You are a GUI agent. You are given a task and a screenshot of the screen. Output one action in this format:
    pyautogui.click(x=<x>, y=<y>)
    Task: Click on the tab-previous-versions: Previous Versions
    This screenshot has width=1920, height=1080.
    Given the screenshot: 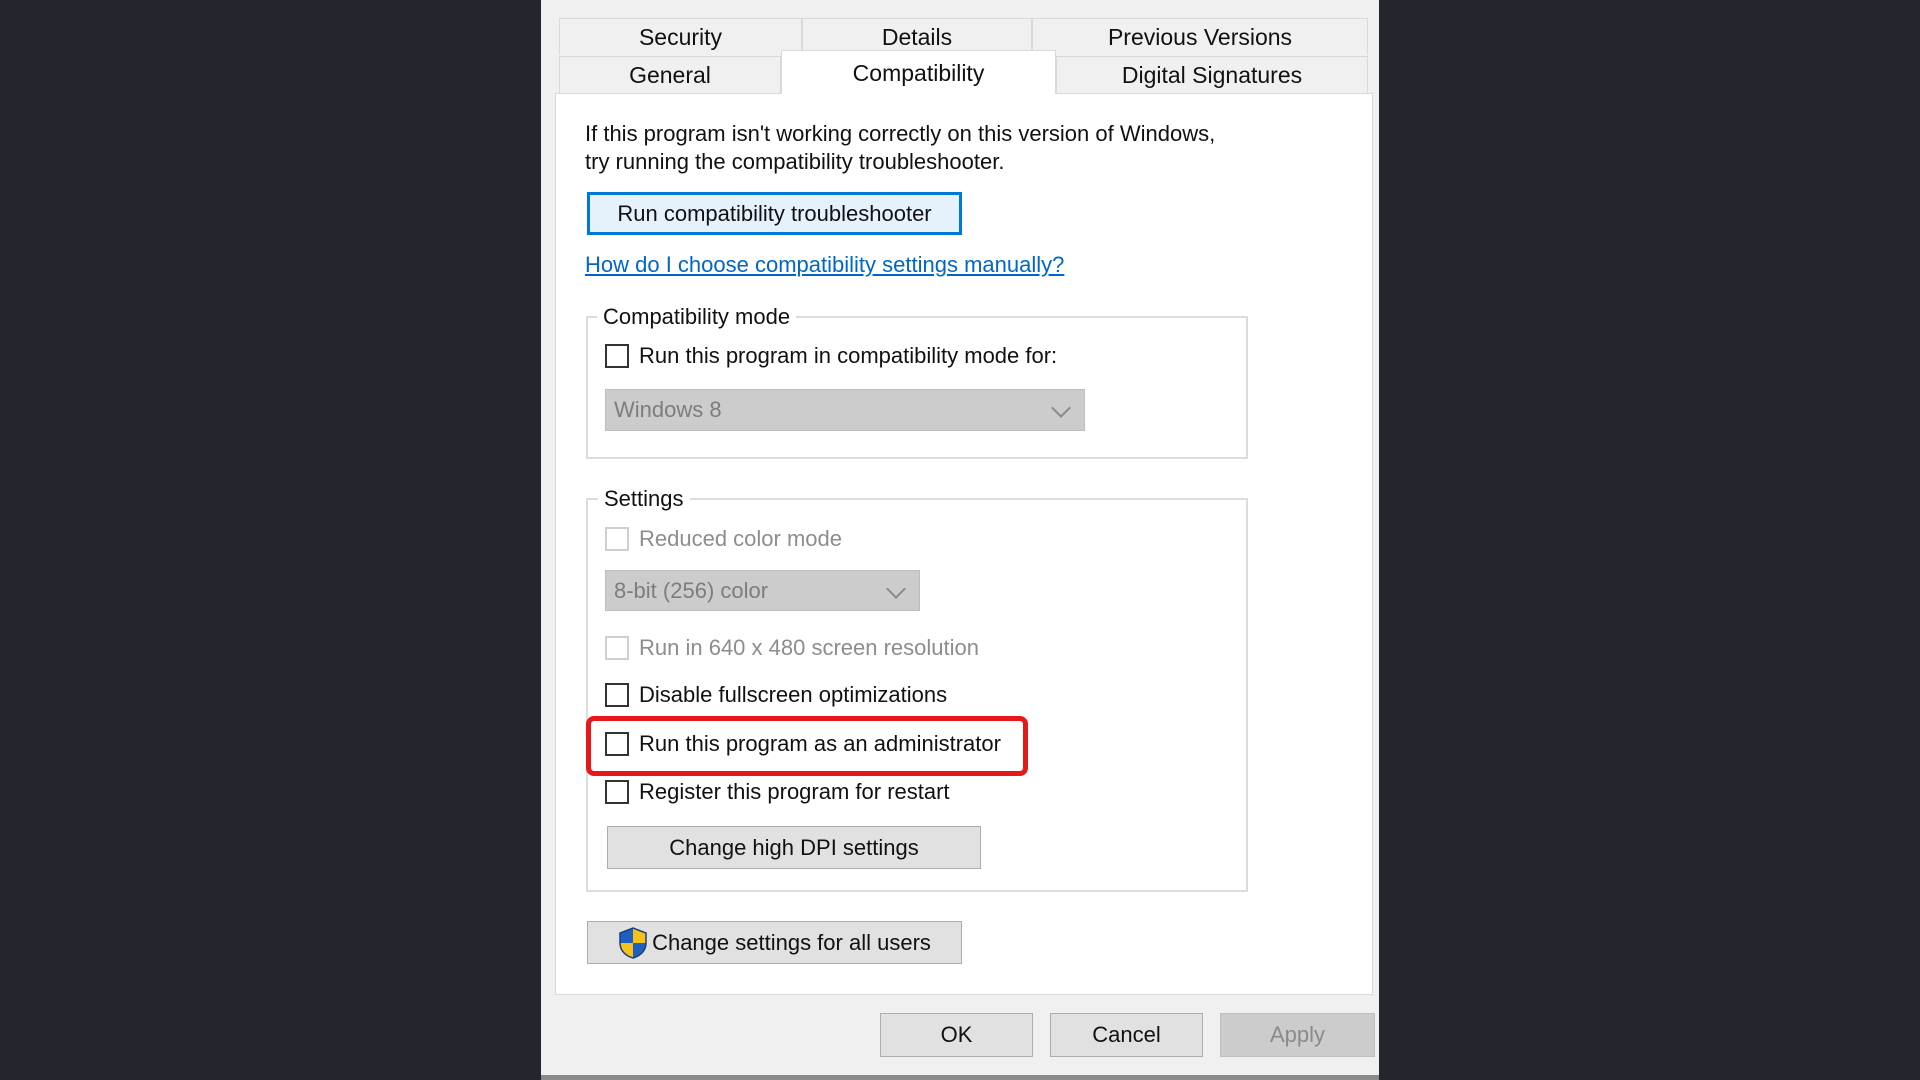 What is the action you would take?
    pyautogui.click(x=1200, y=36)
    